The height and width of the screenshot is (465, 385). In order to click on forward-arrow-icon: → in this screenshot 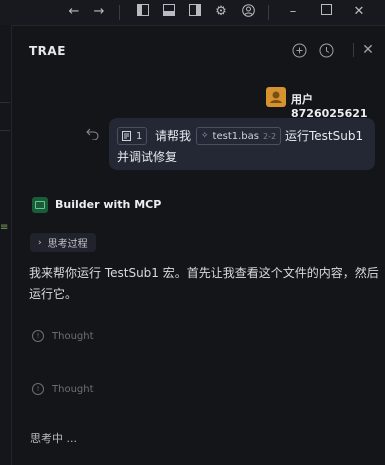, I will do `click(99, 12)`.